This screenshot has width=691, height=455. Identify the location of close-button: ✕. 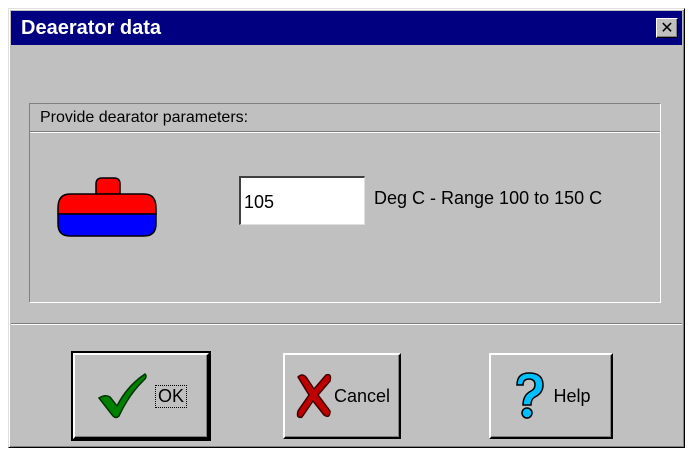
(667, 28).